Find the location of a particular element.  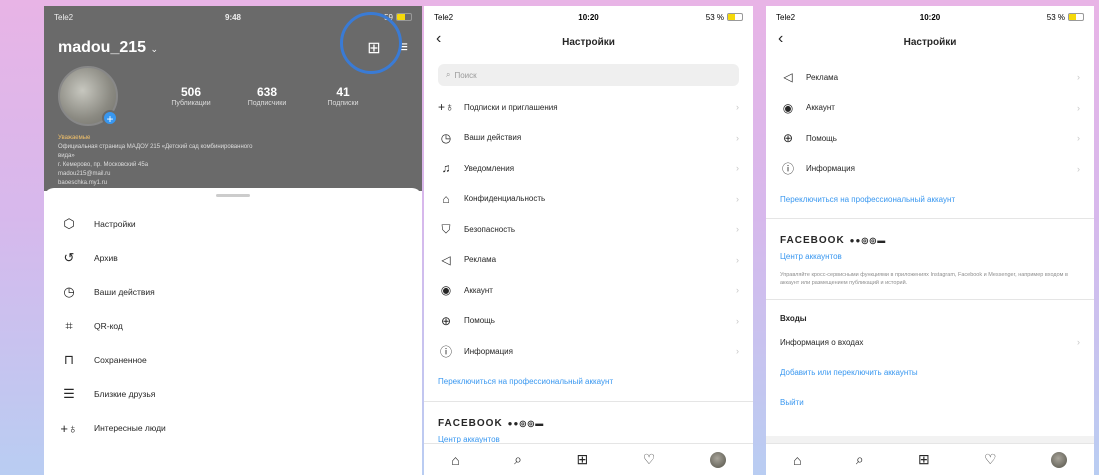

settings-item-label: Аккаунт is located at coordinates (820, 108).